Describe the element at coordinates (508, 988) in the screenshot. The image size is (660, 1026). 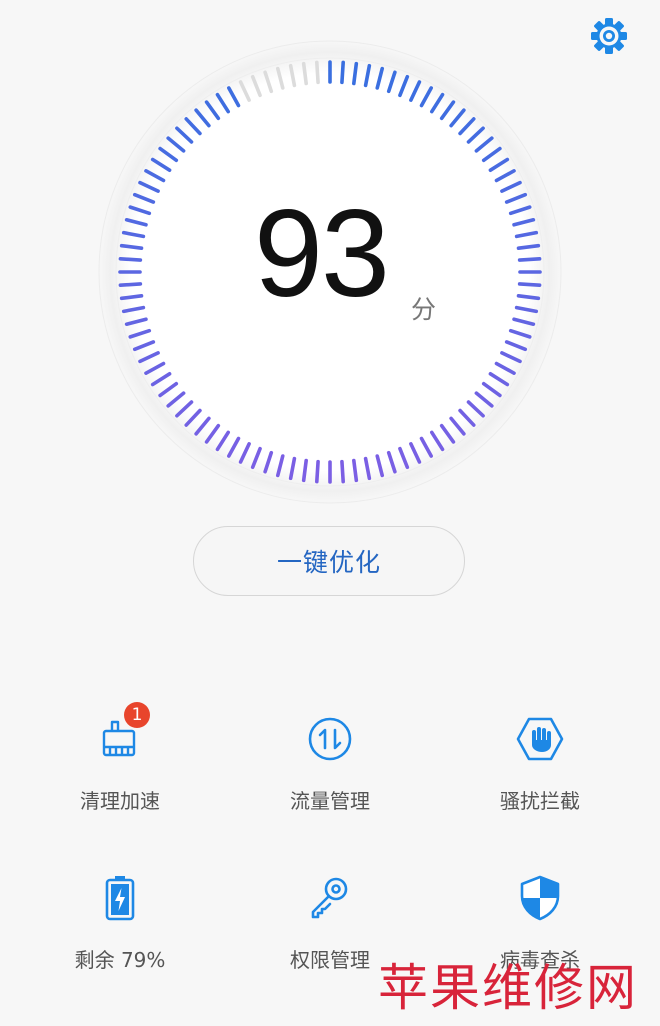
I see `watermark: 苹果维修网` at that location.